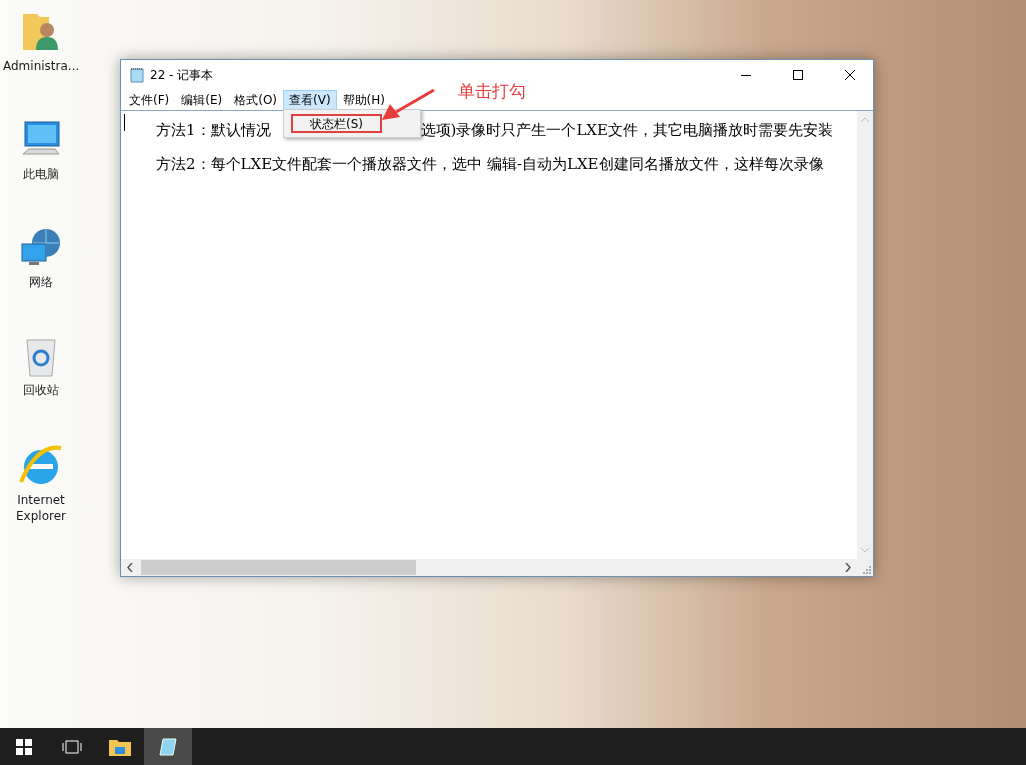  Describe the element at coordinates (202, 100) in the screenshot. I see `menu-item: 编辑(E)` at that location.